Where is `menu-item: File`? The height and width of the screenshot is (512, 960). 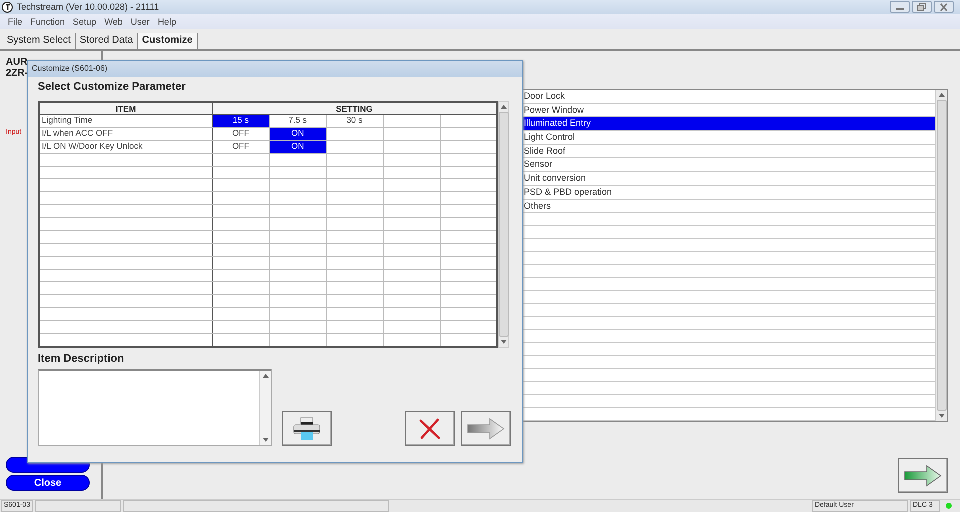 menu-item: File is located at coordinates (15, 21).